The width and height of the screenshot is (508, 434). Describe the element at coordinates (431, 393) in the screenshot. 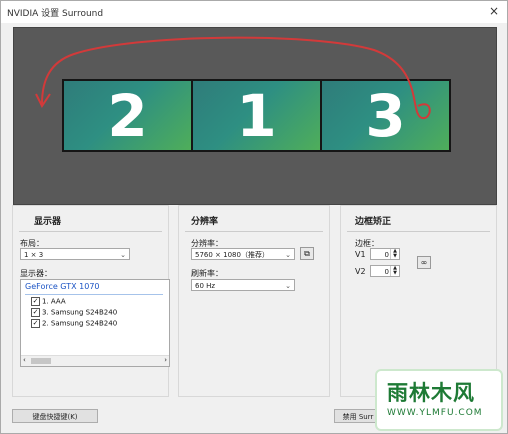

I see `watermark-text: 雨林木风` at that location.